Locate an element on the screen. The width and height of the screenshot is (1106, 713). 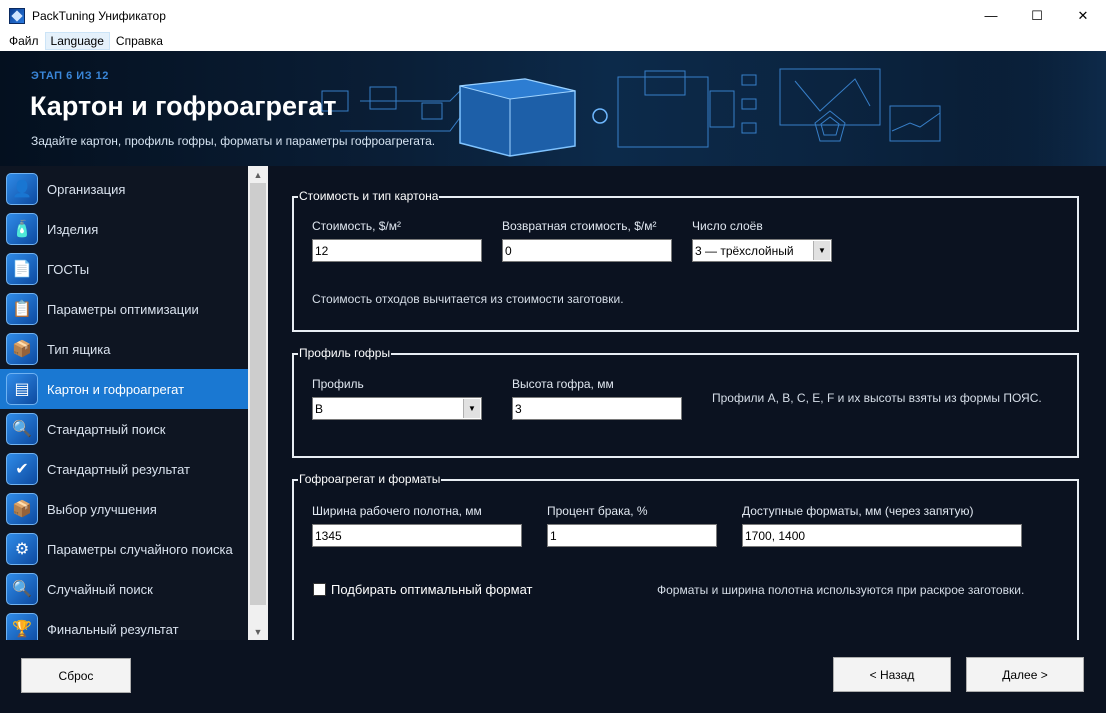
scroll-thumb is located at coordinates (258, 394).